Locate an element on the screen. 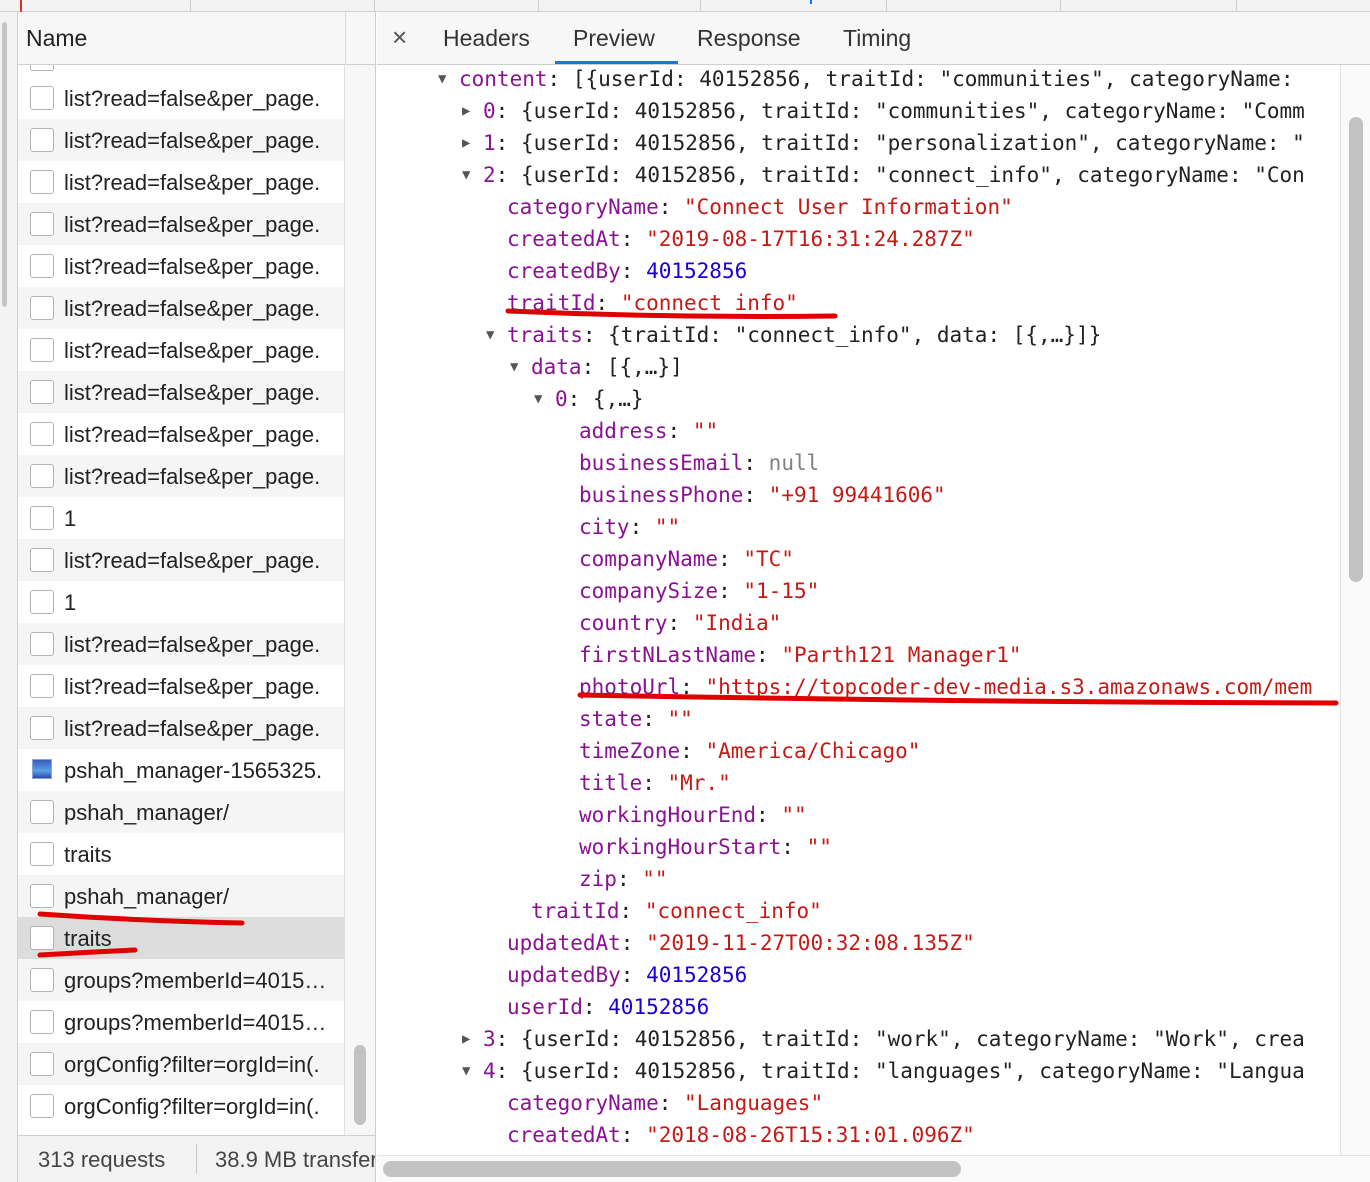 This screenshot has height=1182, width=1370. json-line: timeZone: "America/Chicago" is located at coordinates (749, 751).